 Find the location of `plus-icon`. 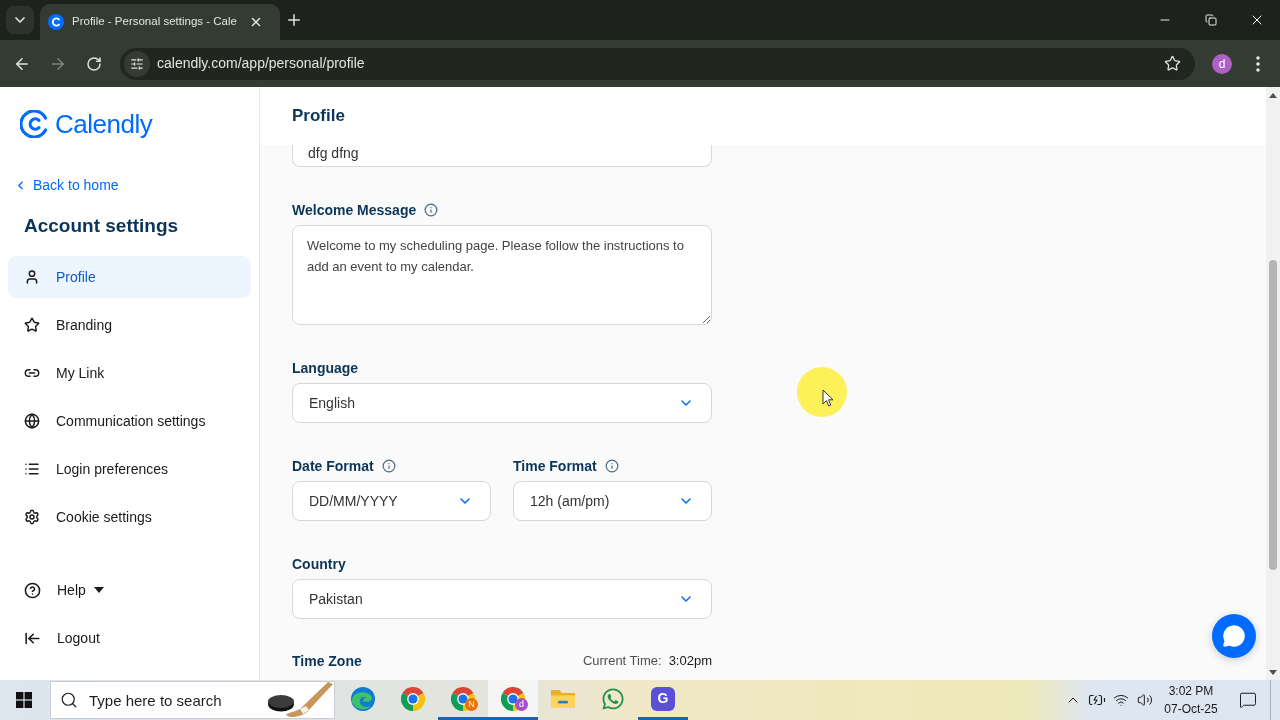

plus-icon is located at coordinates (294, 20).